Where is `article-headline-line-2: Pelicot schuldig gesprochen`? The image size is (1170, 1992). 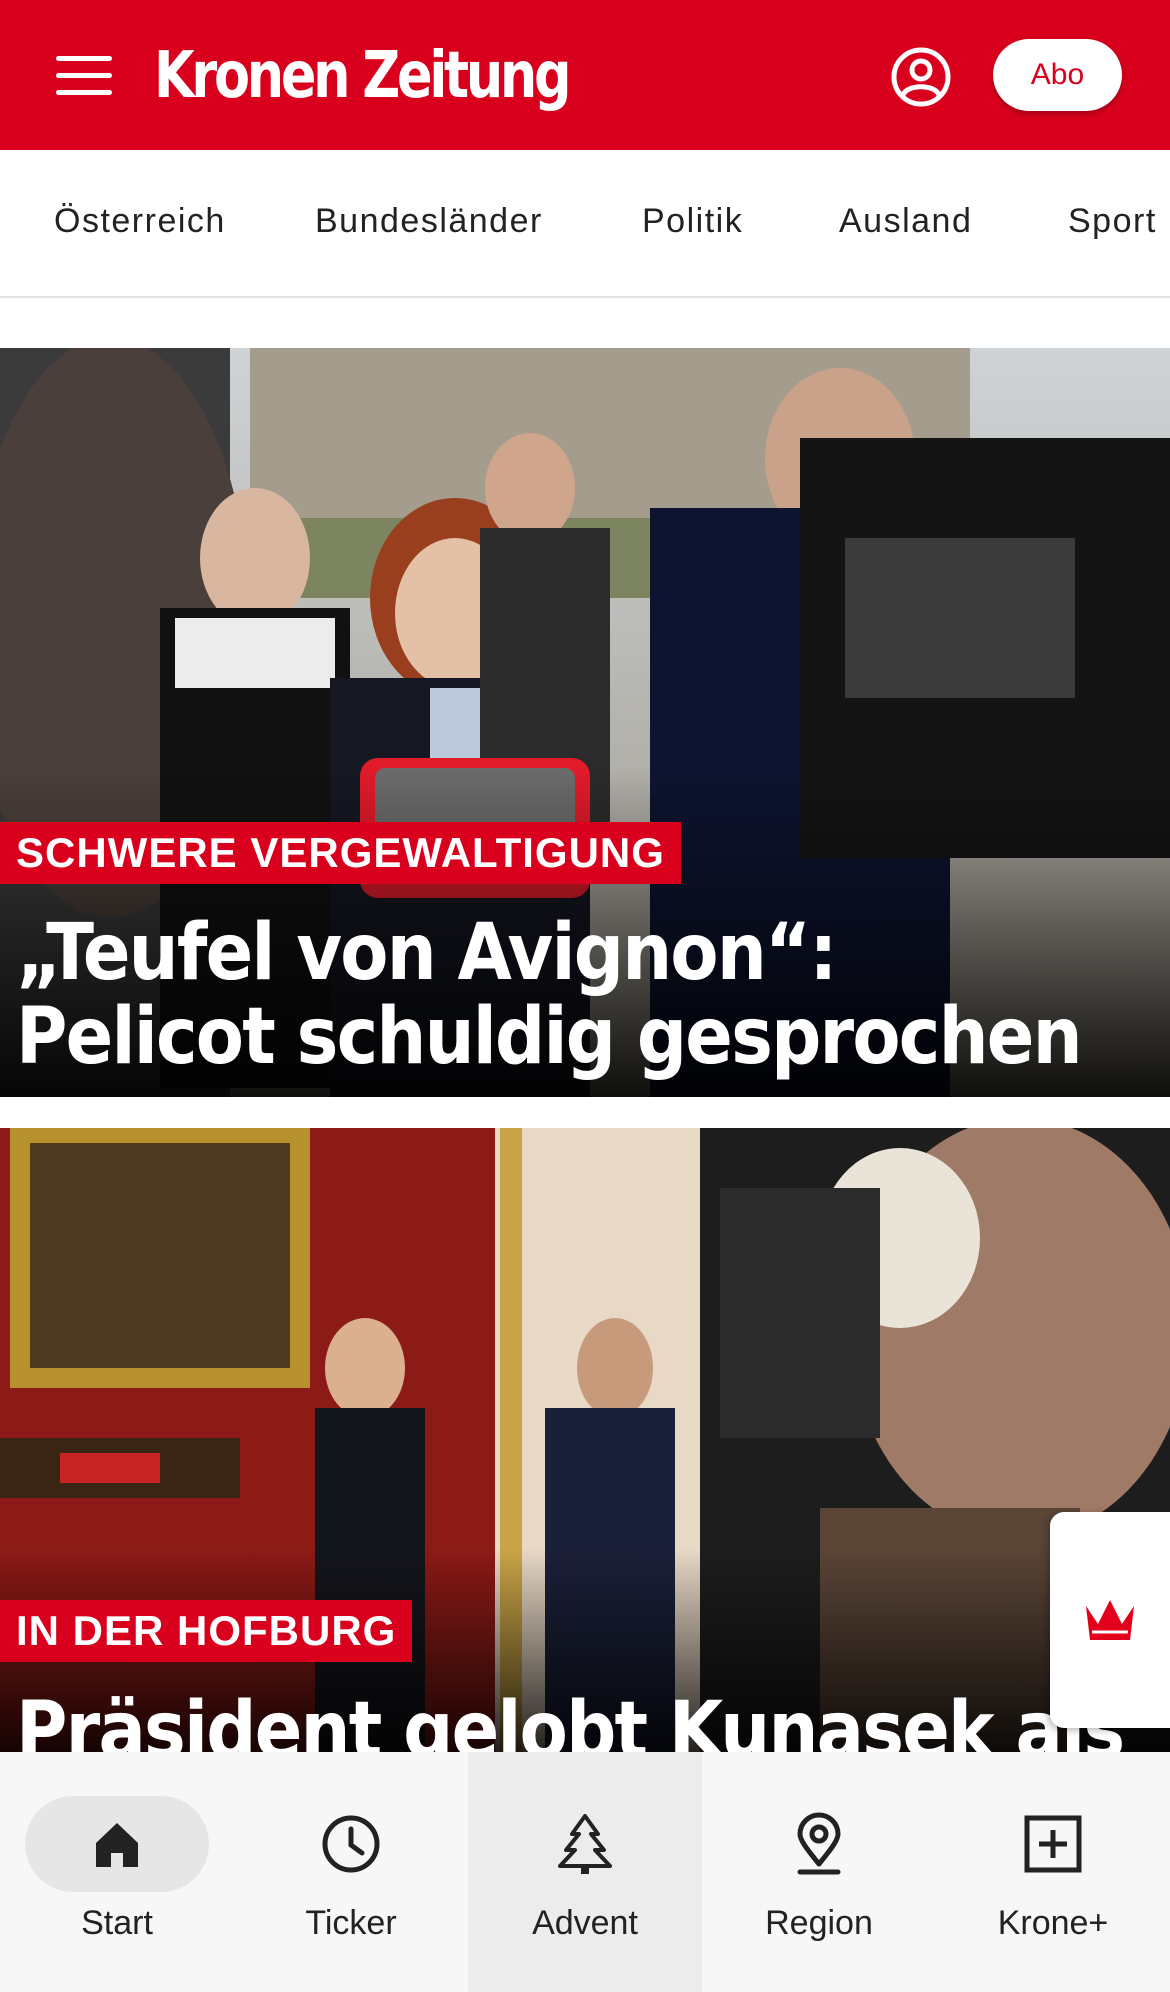
article-headline-line-2: Pelicot schuldig gesprochen is located at coordinates (549, 1037).